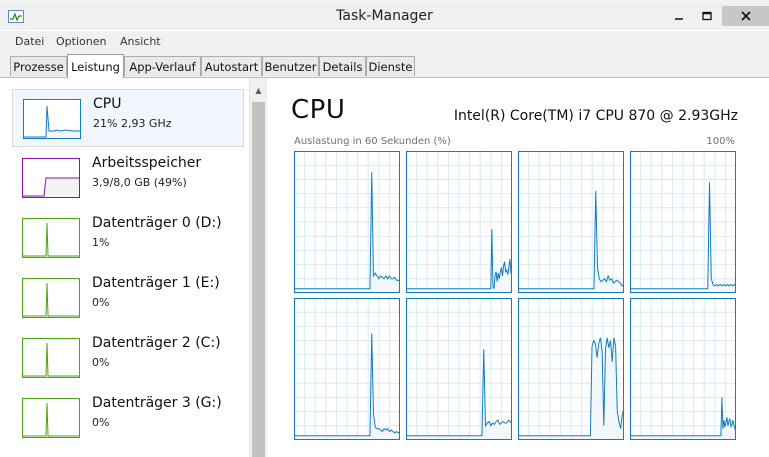 The width and height of the screenshot is (769, 457). What do you see at coordinates (318, 110) in the screenshot?
I see `detail-title: CPU` at bounding box center [318, 110].